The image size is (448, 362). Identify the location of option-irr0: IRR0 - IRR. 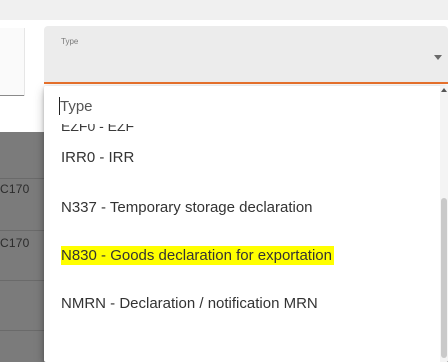
(242, 158).